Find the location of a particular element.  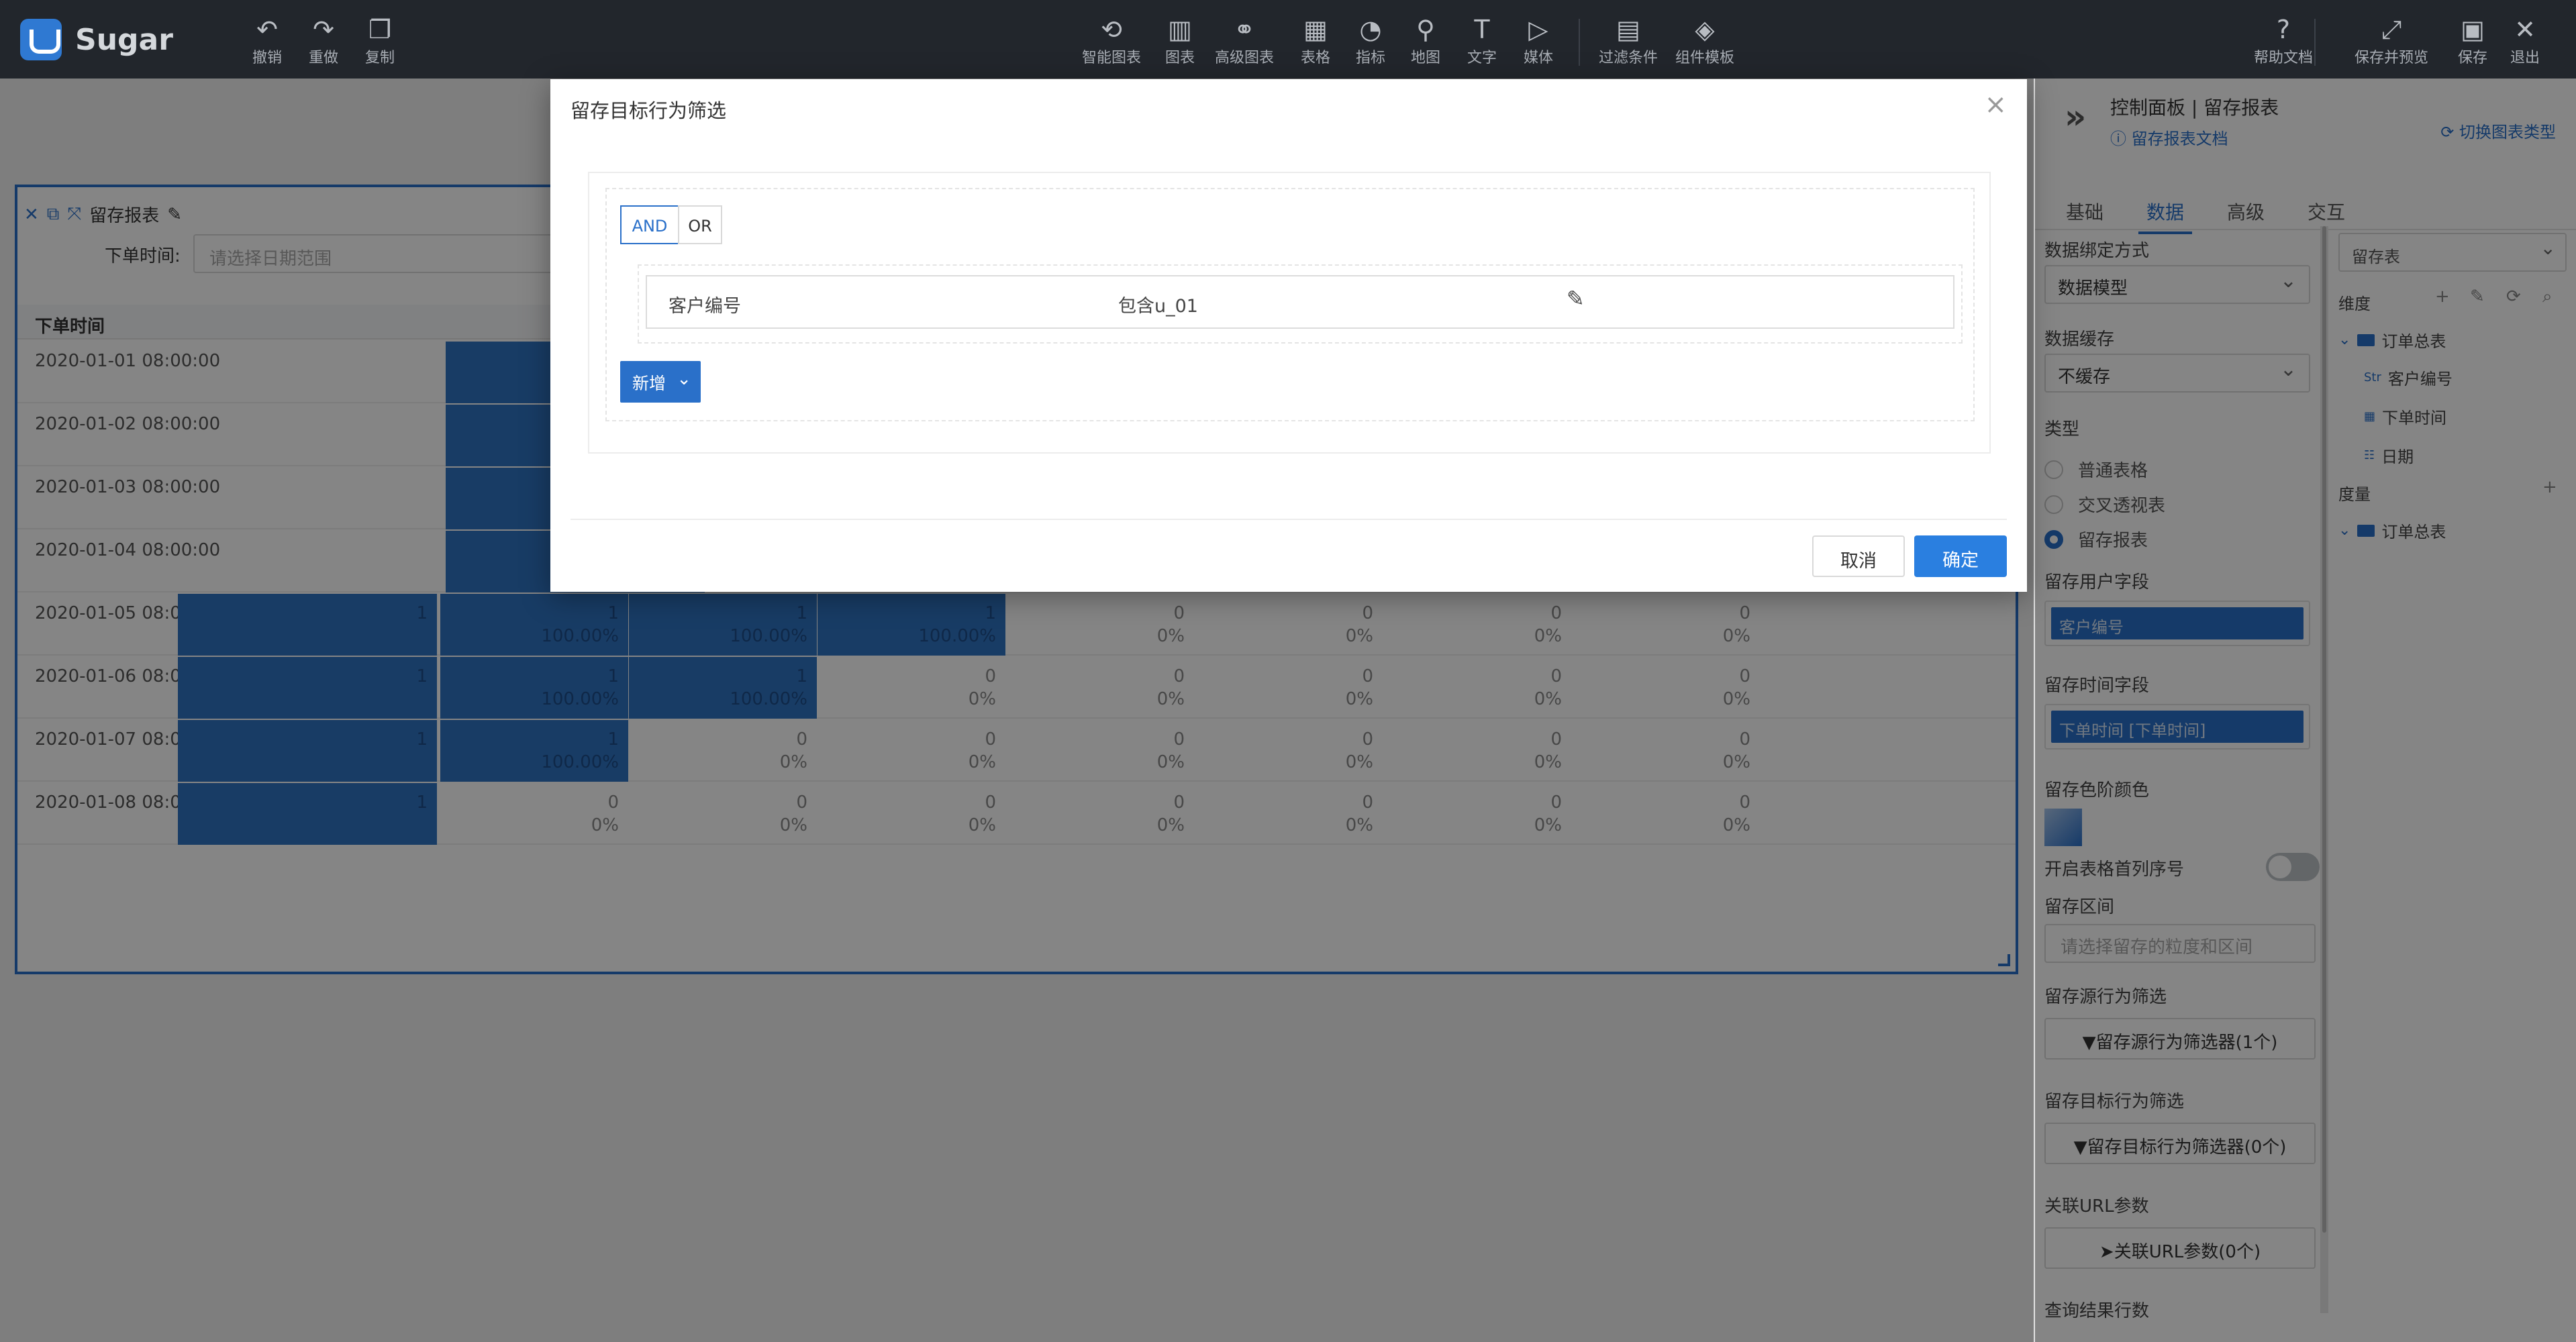

map-pin-icon: ⚲ is located at coordinates (1425, 29).